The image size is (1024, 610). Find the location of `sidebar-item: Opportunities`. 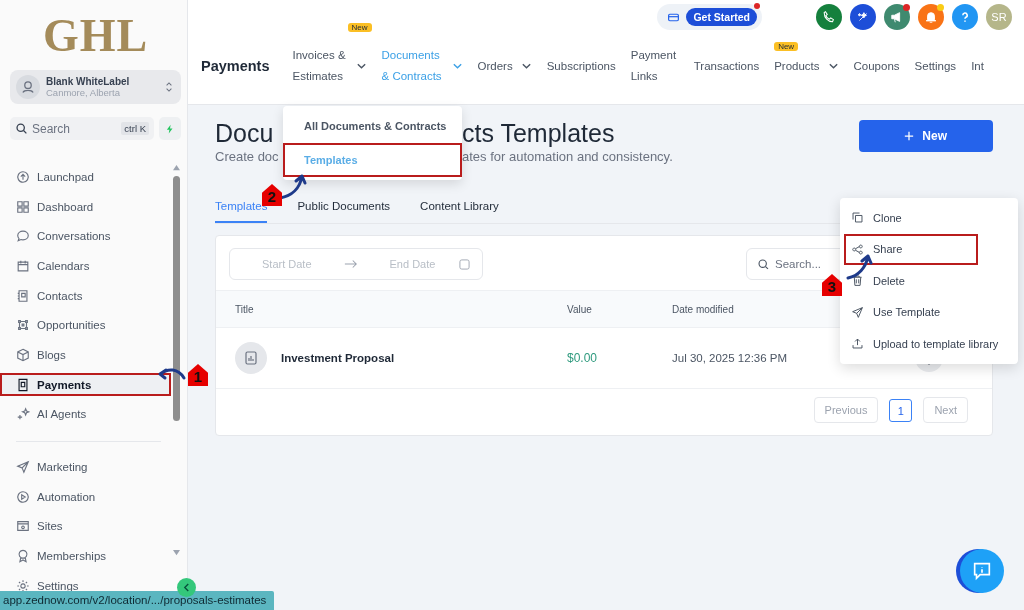

sidebar-item: Opportunities is located at coordinates (85, 325).